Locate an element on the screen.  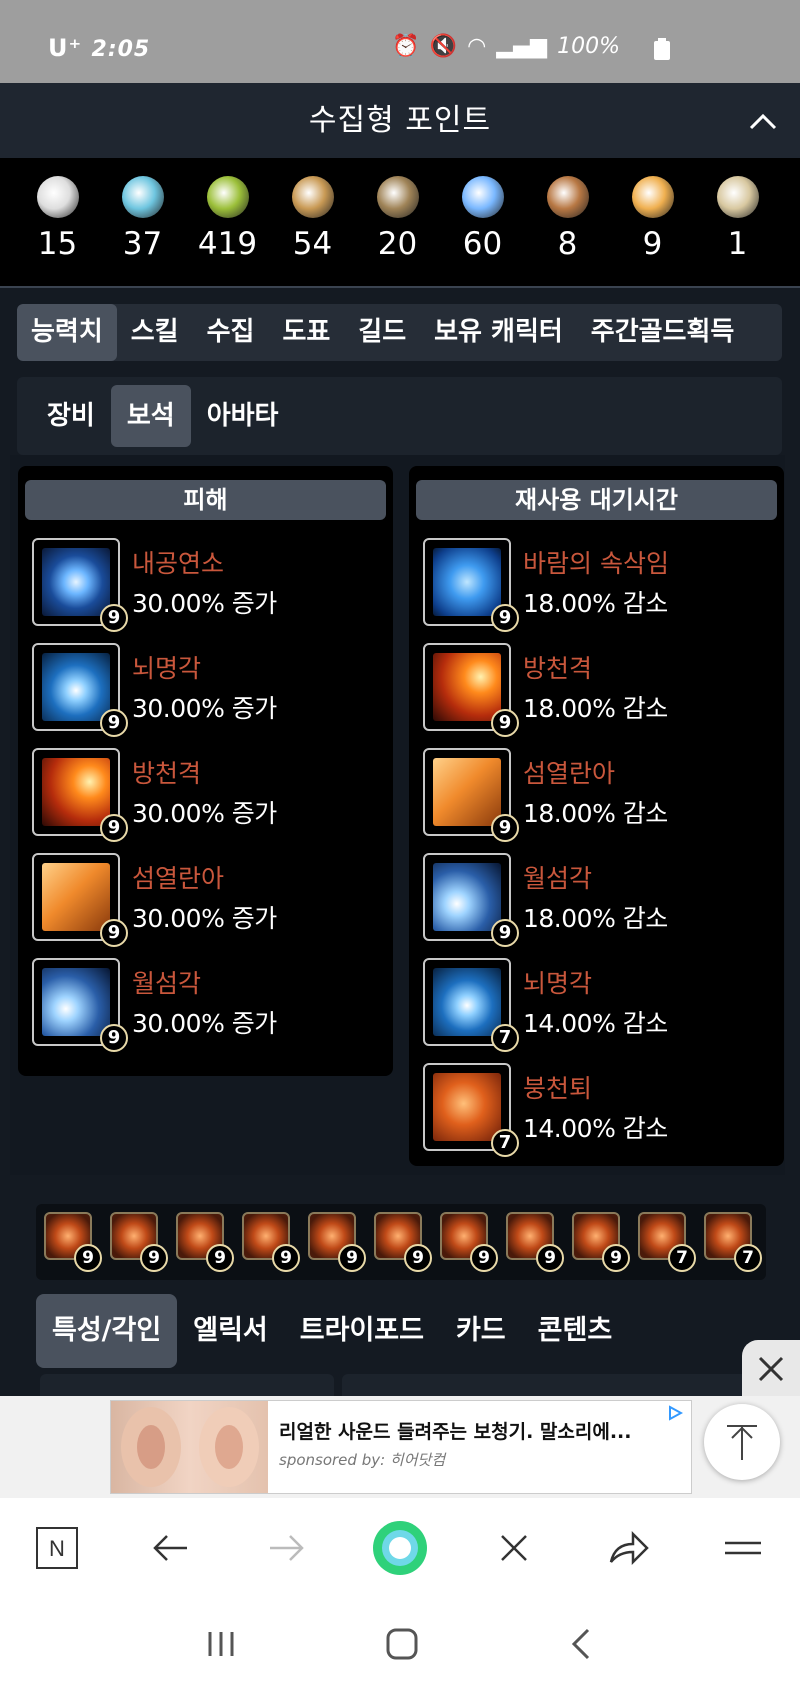
forward-button is located at coordinates (286, 1548).